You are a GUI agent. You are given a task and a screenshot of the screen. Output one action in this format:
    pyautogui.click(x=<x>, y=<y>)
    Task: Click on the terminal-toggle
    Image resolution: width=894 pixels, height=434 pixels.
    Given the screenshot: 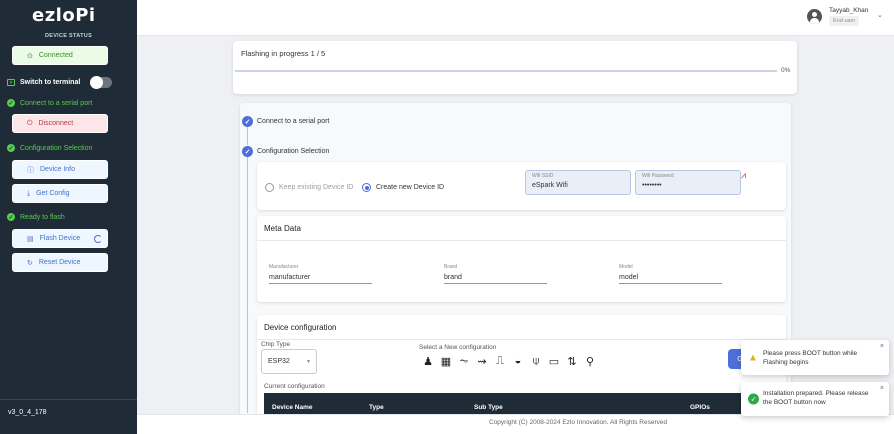 What is the action you would take?
    pyautogui.click(x=101, y=82)
    